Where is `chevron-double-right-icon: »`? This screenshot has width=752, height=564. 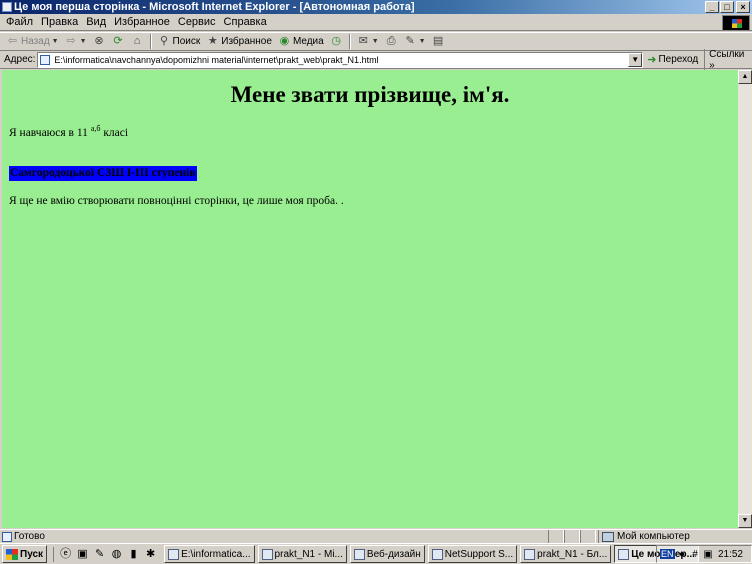
chevron-double-right-icon: » is located at coordinates (712, 65).